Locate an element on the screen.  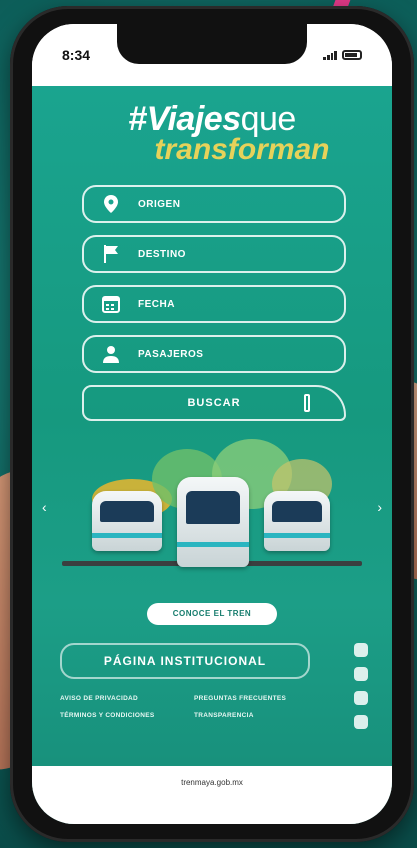
search-button-label: BUSCAR is located at coordinates (214, 403).